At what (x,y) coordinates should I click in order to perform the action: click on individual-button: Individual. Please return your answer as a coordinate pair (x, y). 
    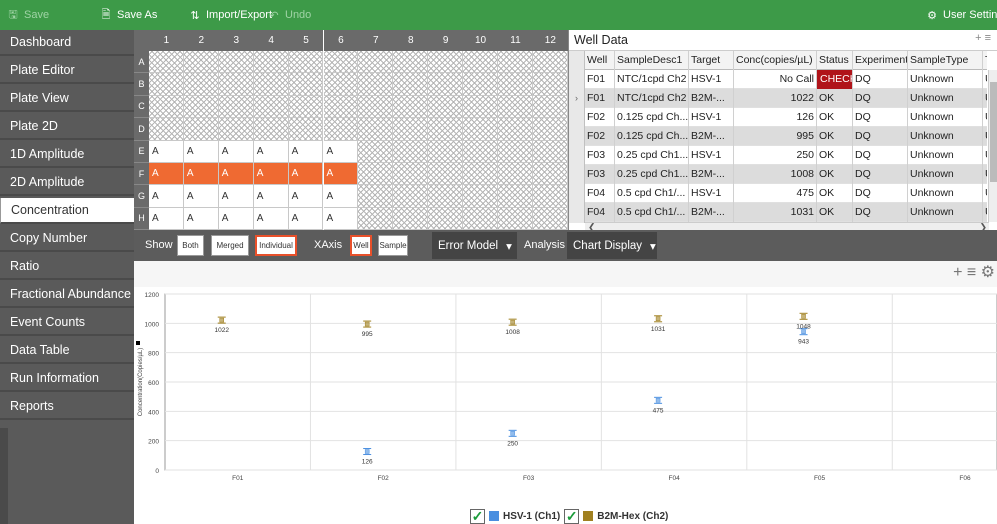
    Looking at the image, I should click on (276, 245).